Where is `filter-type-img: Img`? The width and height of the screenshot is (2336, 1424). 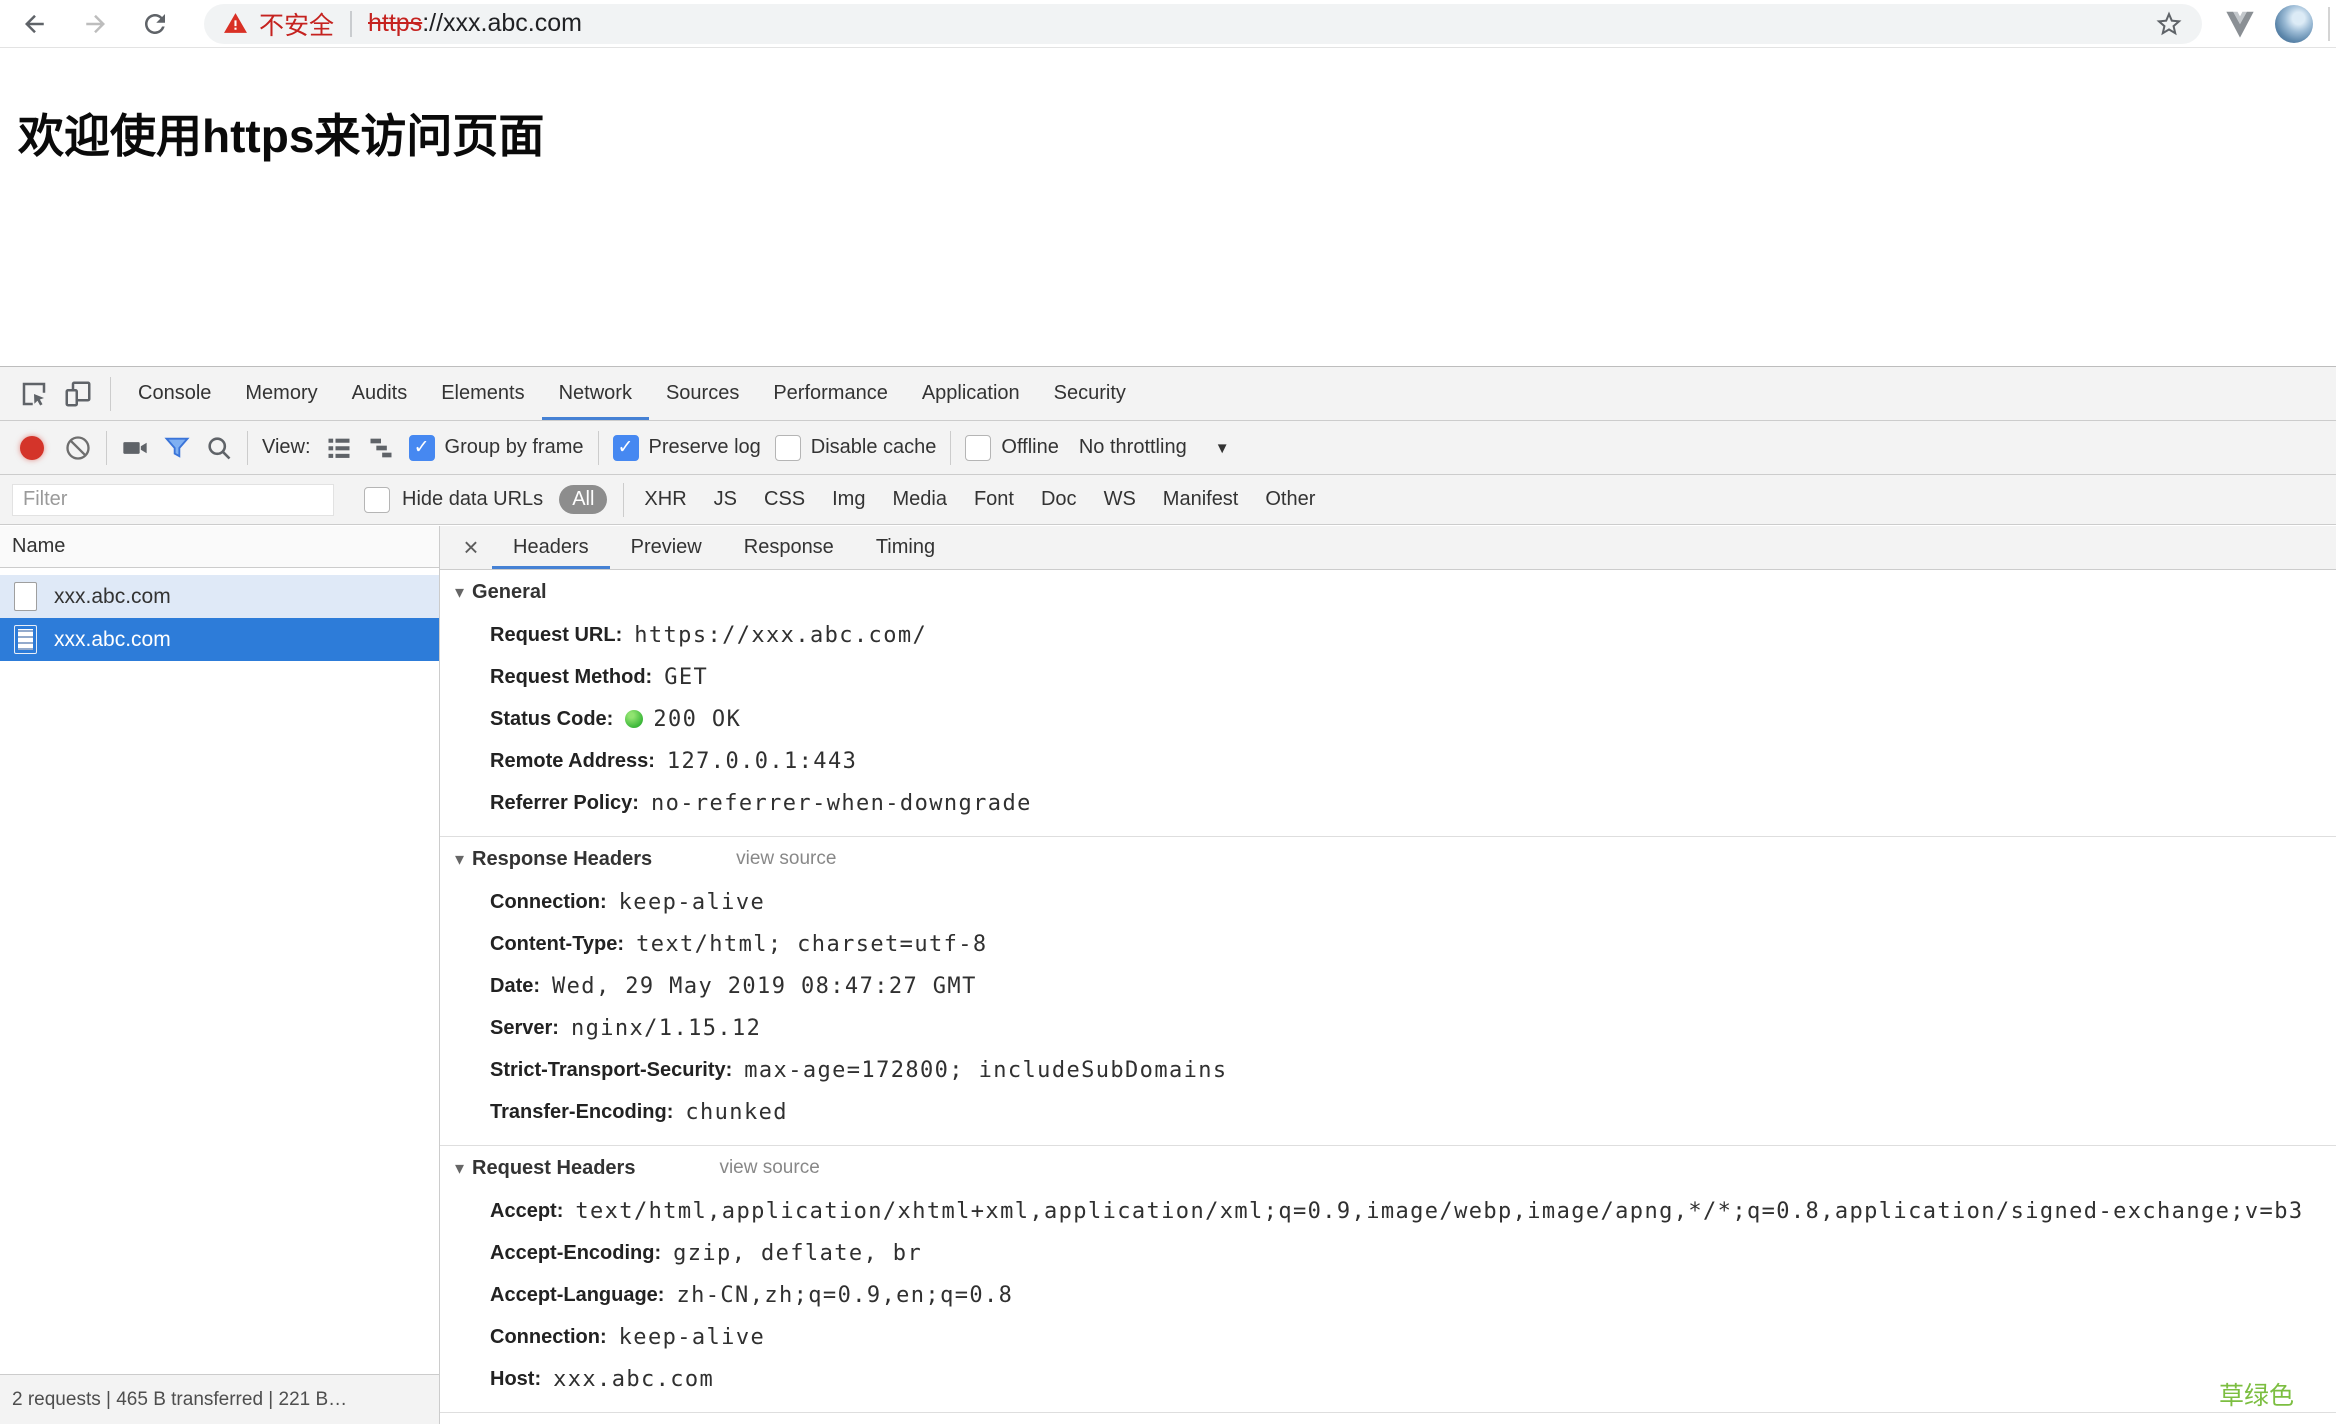
filter-type-img: Img is located at coordinates (848, 499).